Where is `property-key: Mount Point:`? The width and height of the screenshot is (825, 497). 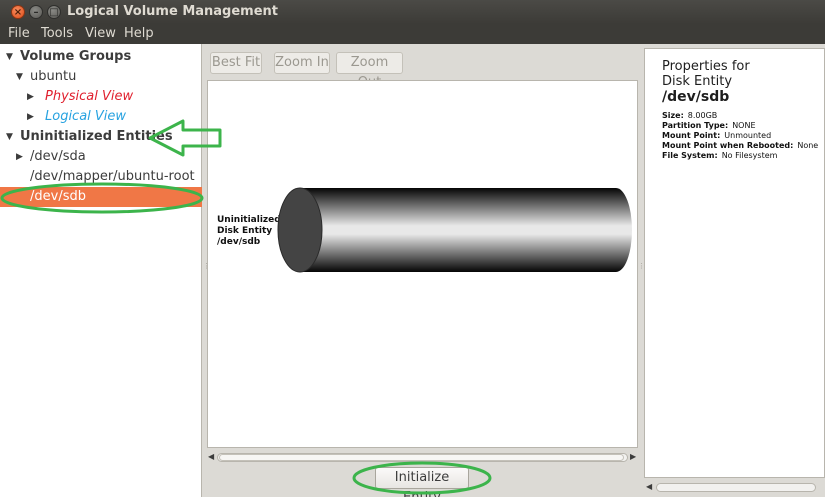
property-key: Mount Point: is located at coordinates (691, 135).